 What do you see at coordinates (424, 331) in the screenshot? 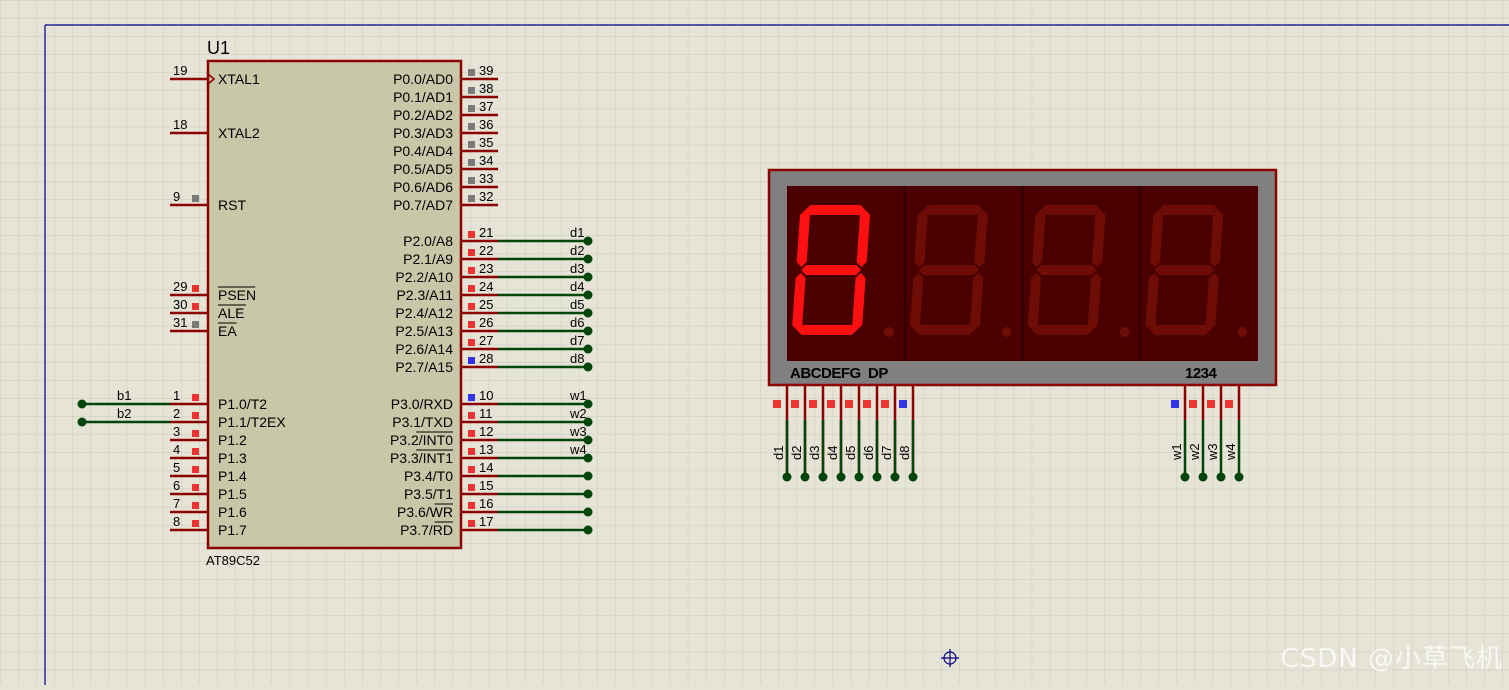
I see `pin-name: P2.5/A13` at bounding box center [424, 331].